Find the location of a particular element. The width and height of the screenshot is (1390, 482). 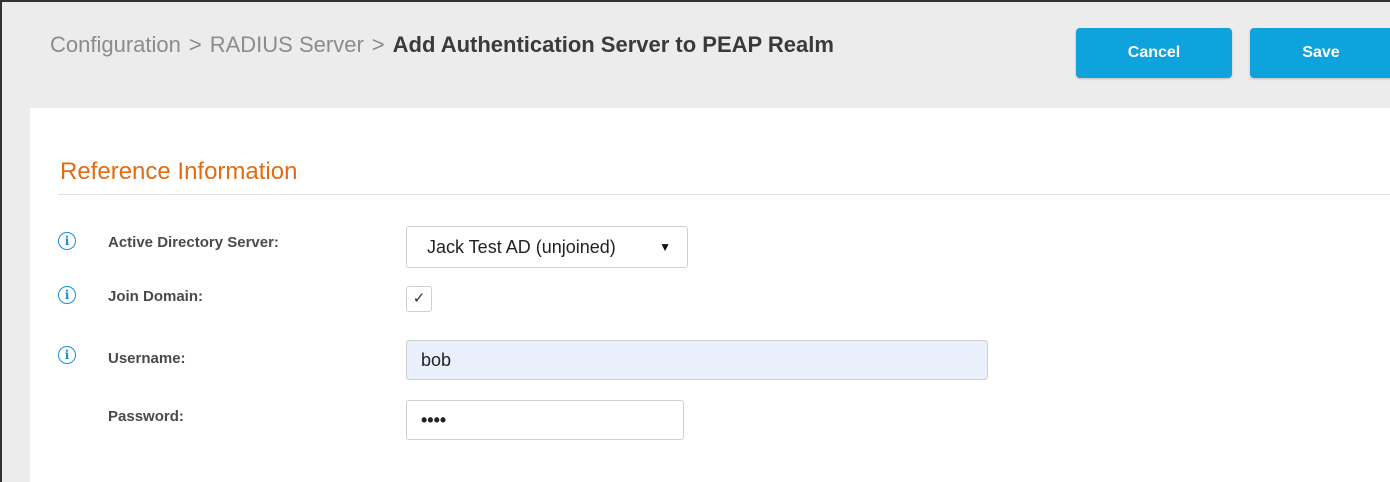

section-divider is located at coordinates (724, 194).